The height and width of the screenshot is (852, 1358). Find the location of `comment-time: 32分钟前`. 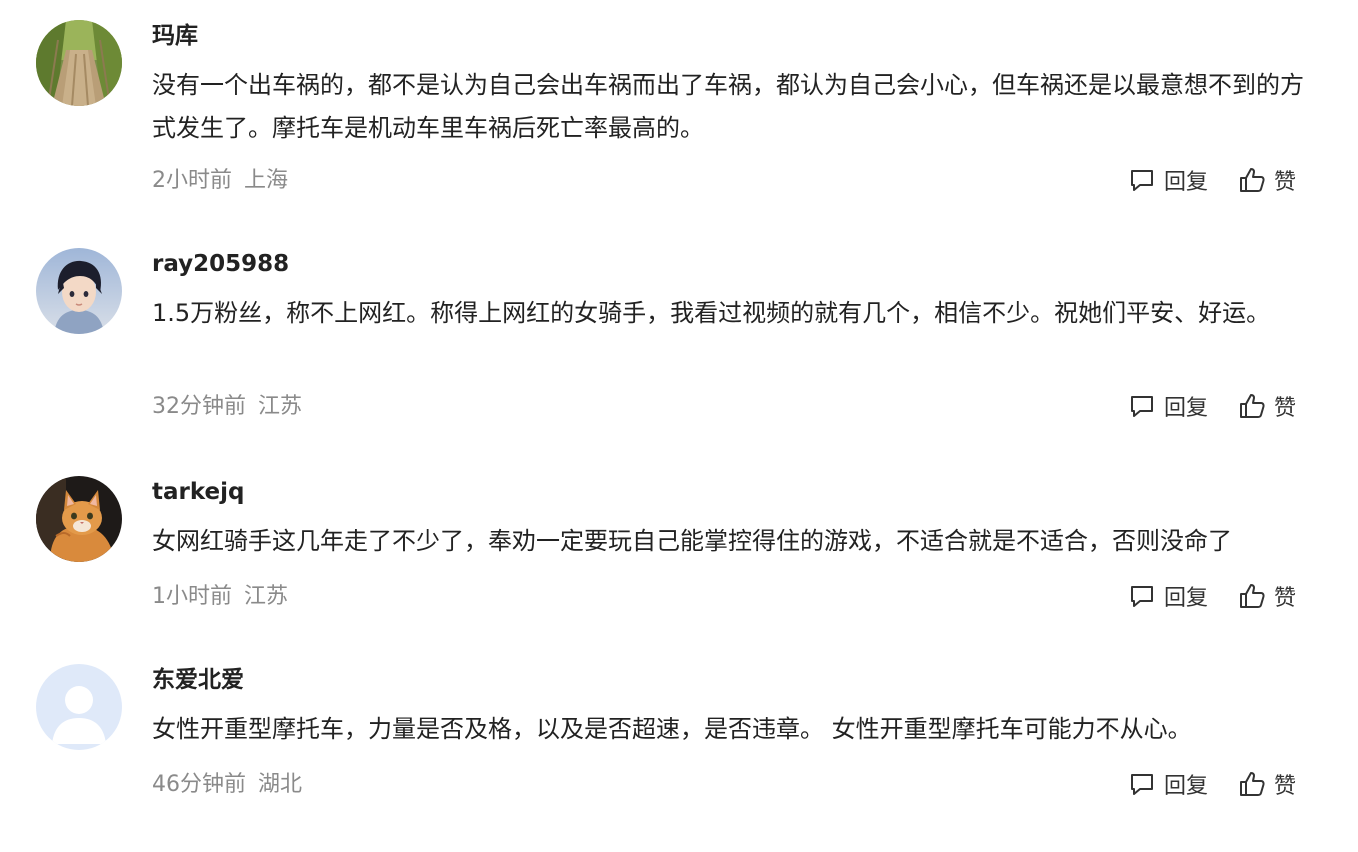

comment-time: 32分钟前 is located at coordinates (199, 406).